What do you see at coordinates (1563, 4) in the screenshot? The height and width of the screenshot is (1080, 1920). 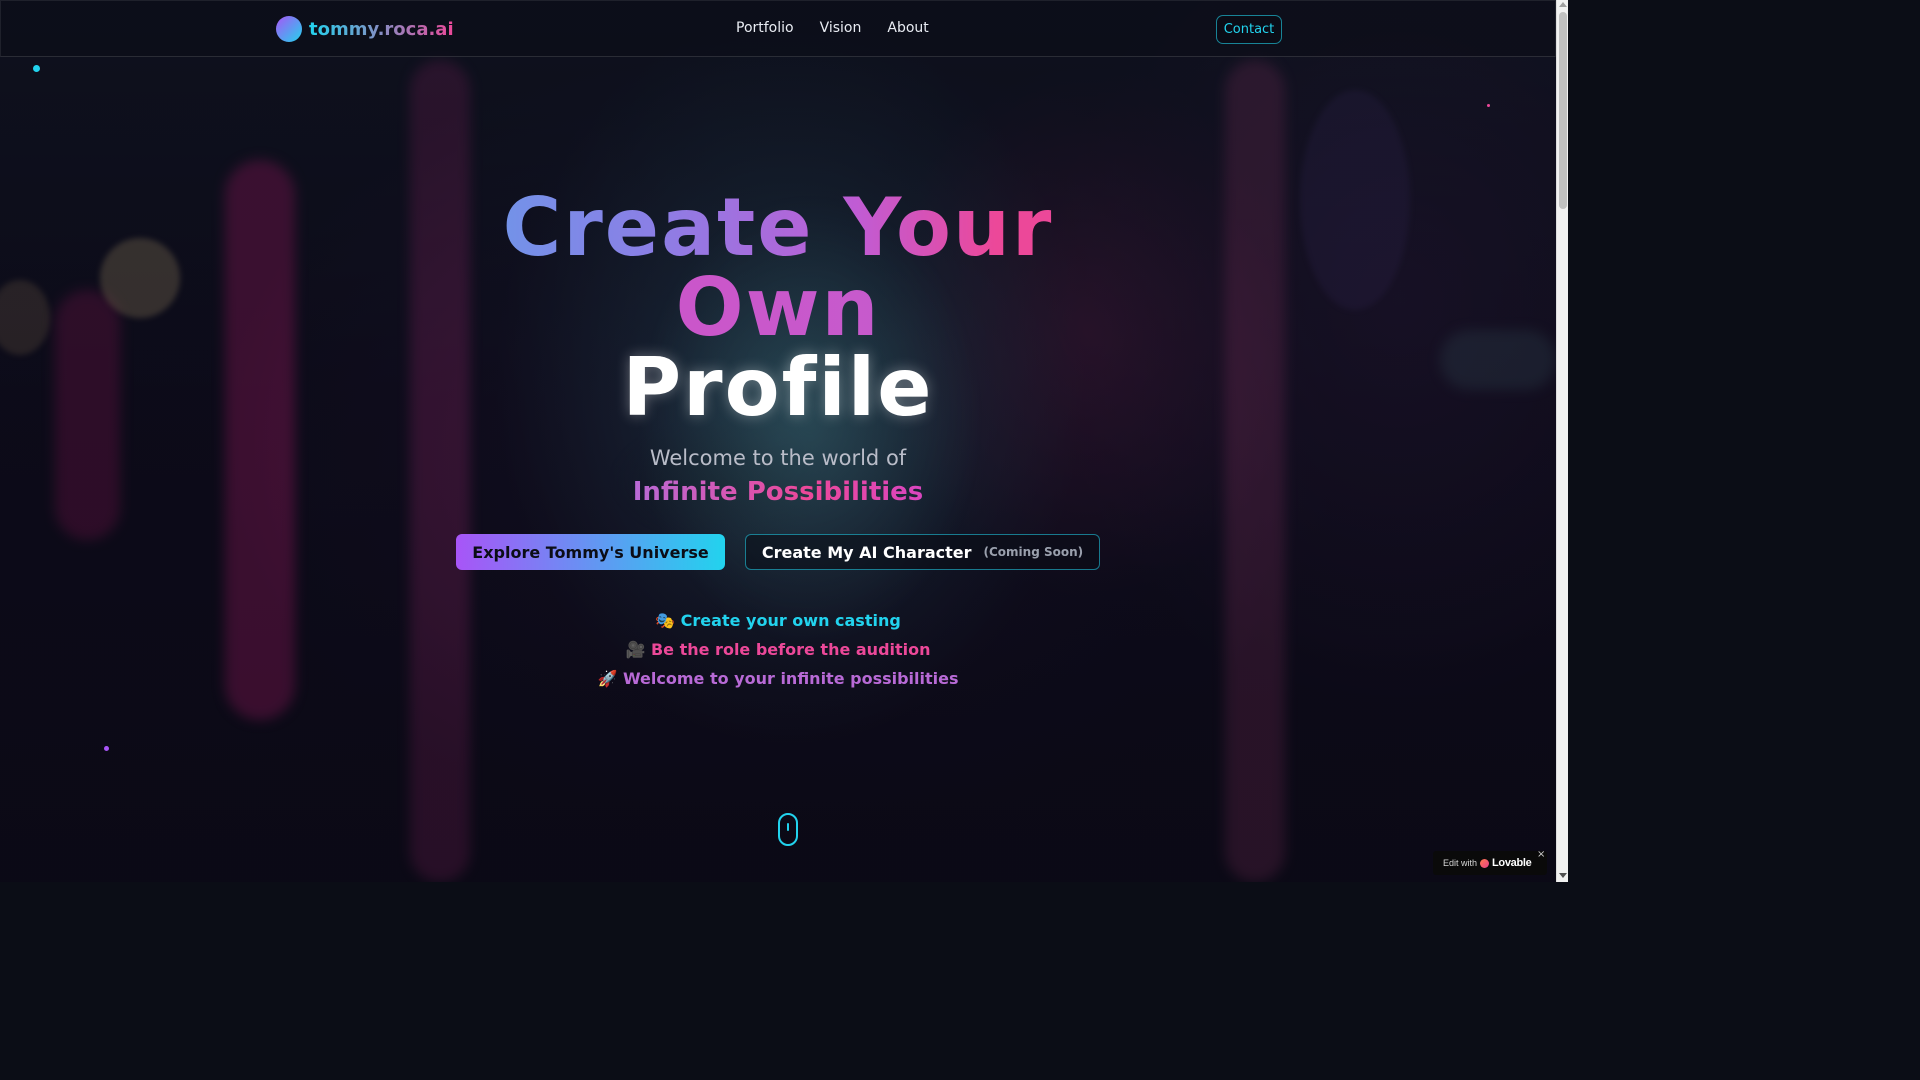 I see `scroll-up-arrow-icon` at bounding box center [1563, 4].